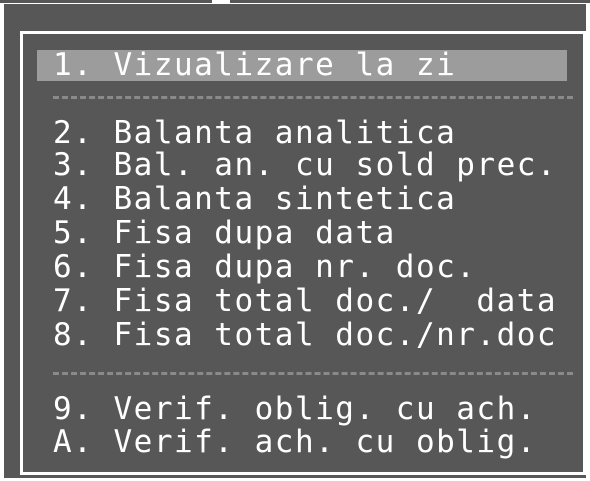 This screenshot has width=590, height=481. I want to click on menu-item-6: 6. Fisa dupa nr. doc., so click(264, 267).